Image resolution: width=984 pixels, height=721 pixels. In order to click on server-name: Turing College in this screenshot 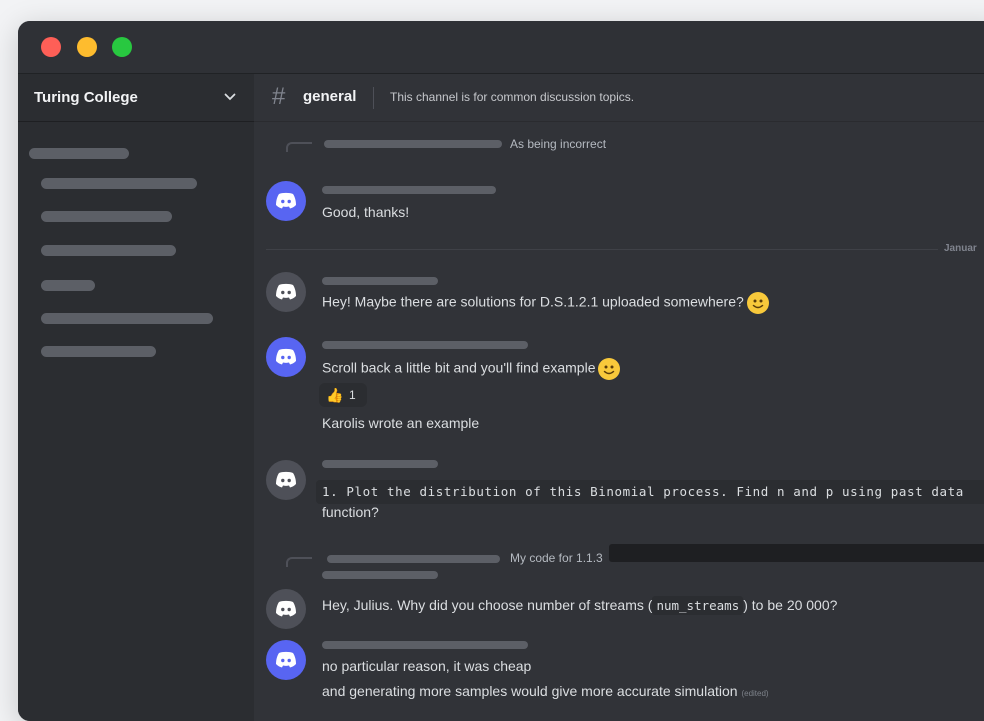, I will do `click(86, 97)`.